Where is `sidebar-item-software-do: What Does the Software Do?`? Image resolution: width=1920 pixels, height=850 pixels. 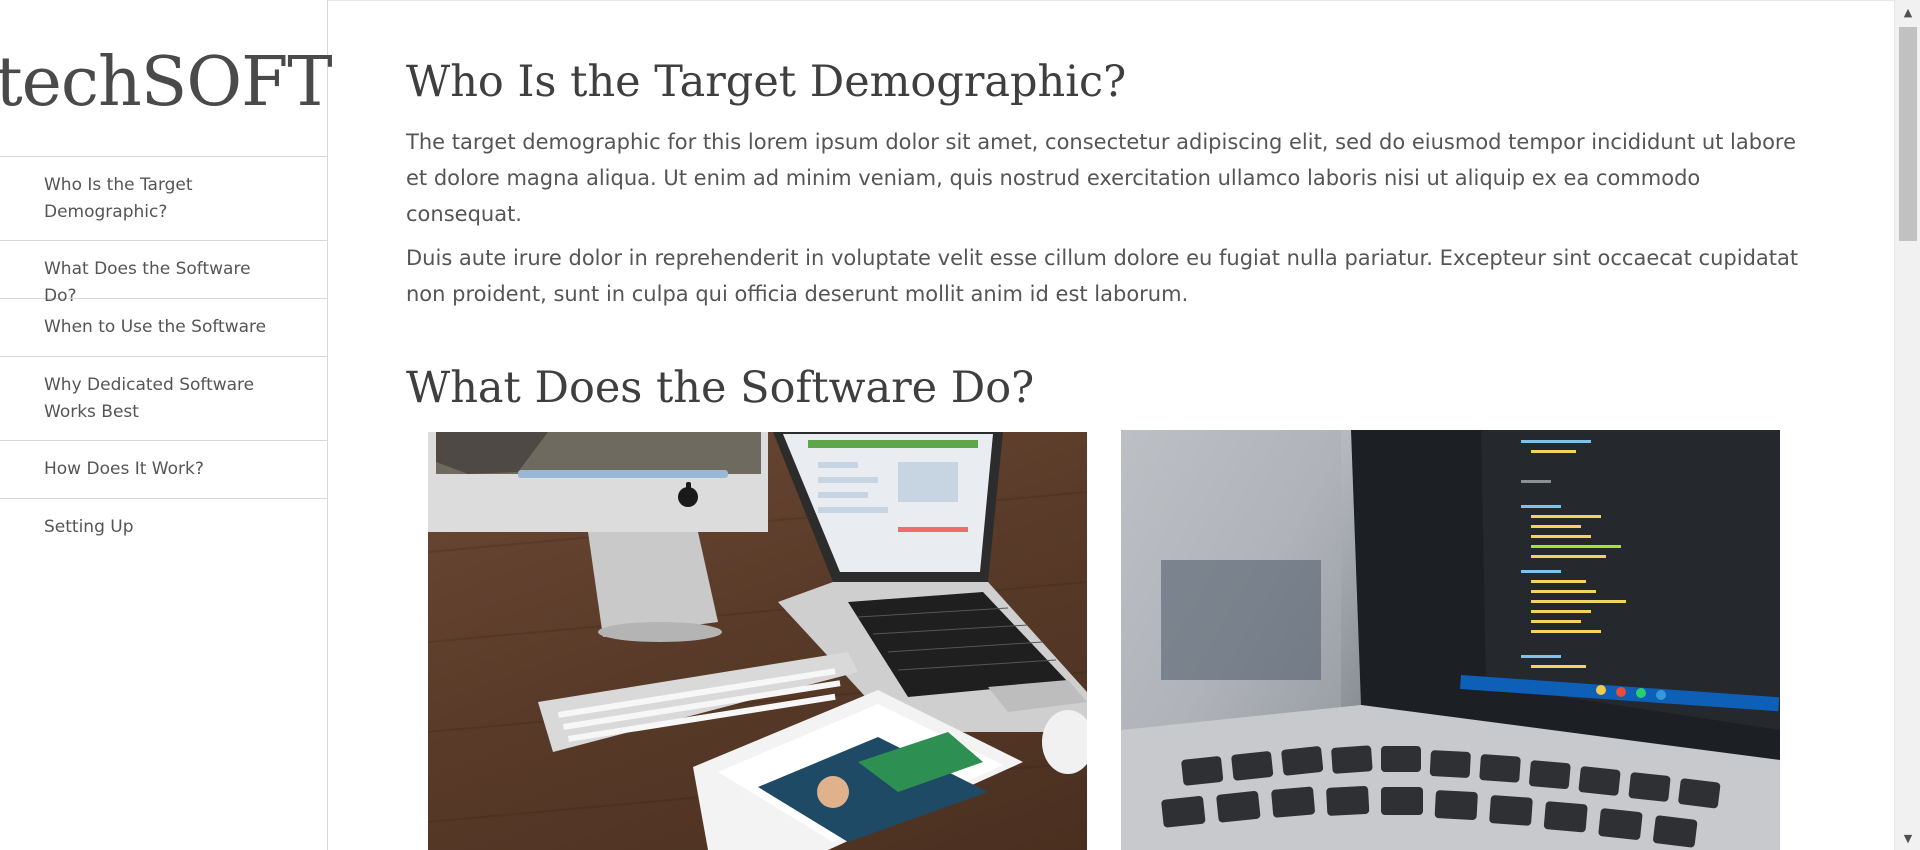 sidebar-item-software-do: What Does the Software Do? is located at coordinates (163, 273).